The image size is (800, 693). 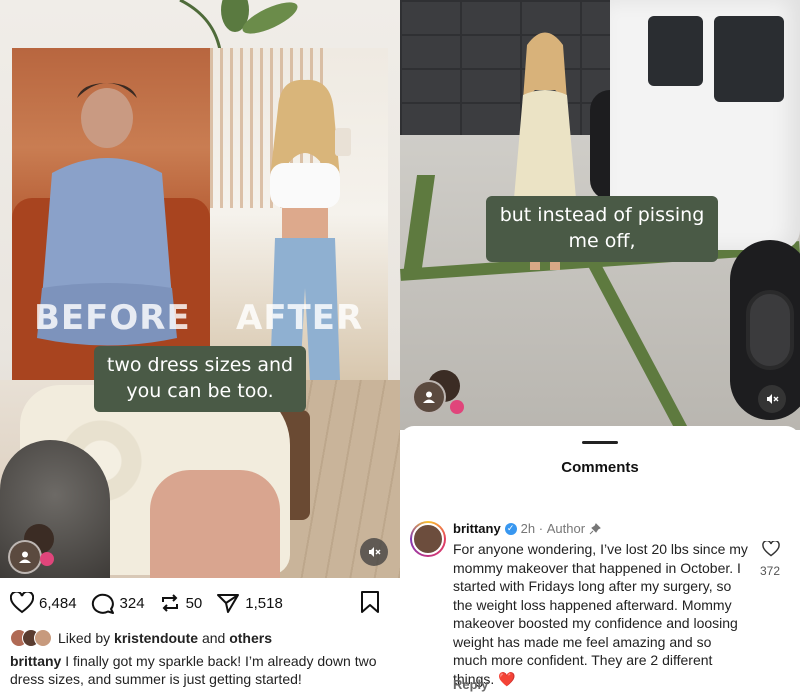 I want to click on repost-icon, so click(x=169, y=603).